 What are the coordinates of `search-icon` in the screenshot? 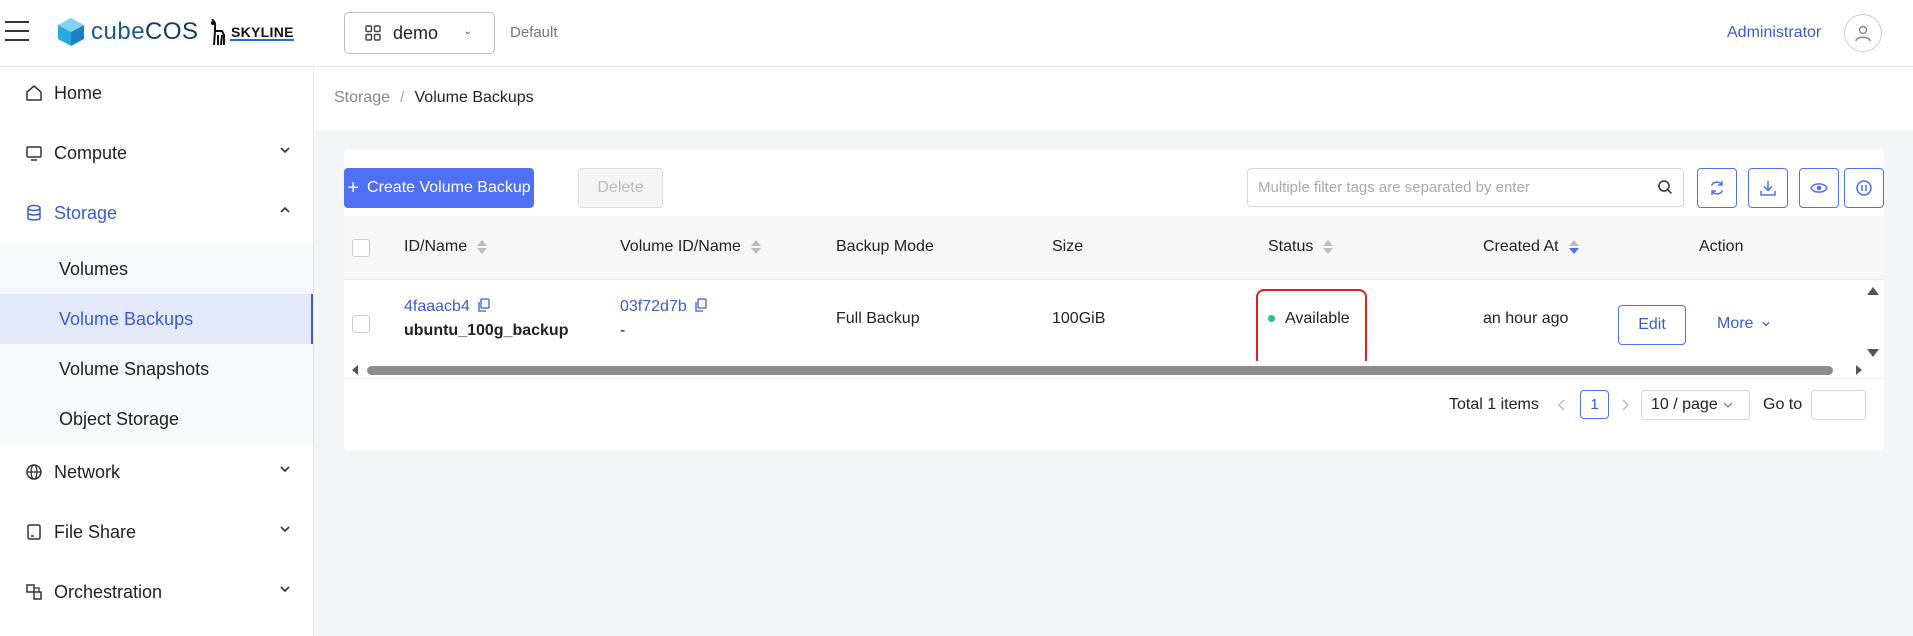 It's located at (1665, 187).